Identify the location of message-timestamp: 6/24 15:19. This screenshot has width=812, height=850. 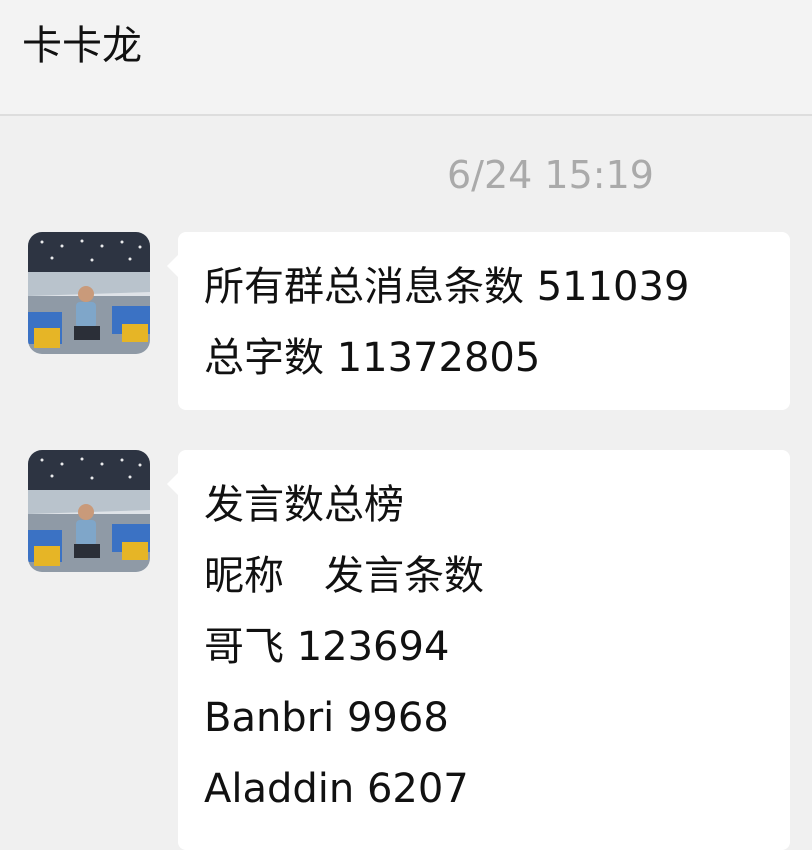
(550, 175).